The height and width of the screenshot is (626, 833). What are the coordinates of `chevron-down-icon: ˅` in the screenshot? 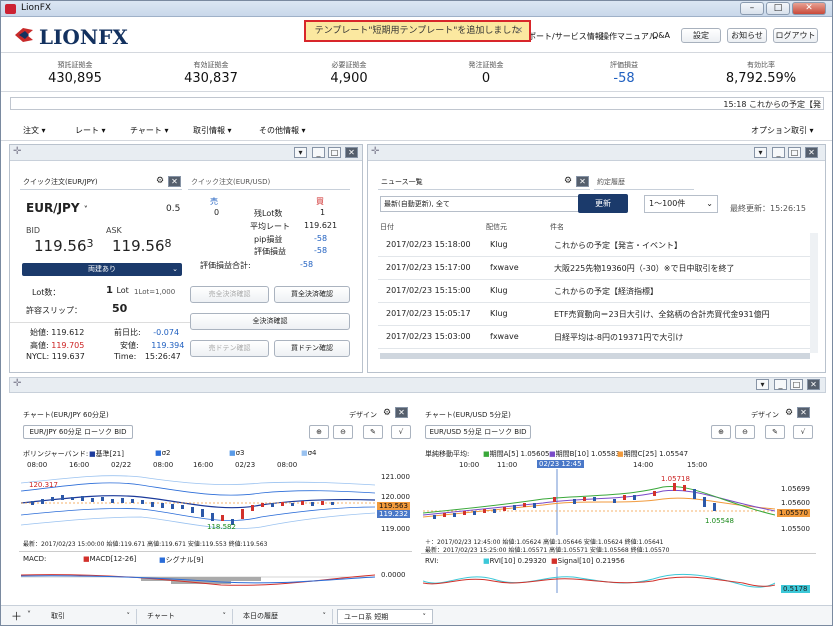 It's located at (29, 614).